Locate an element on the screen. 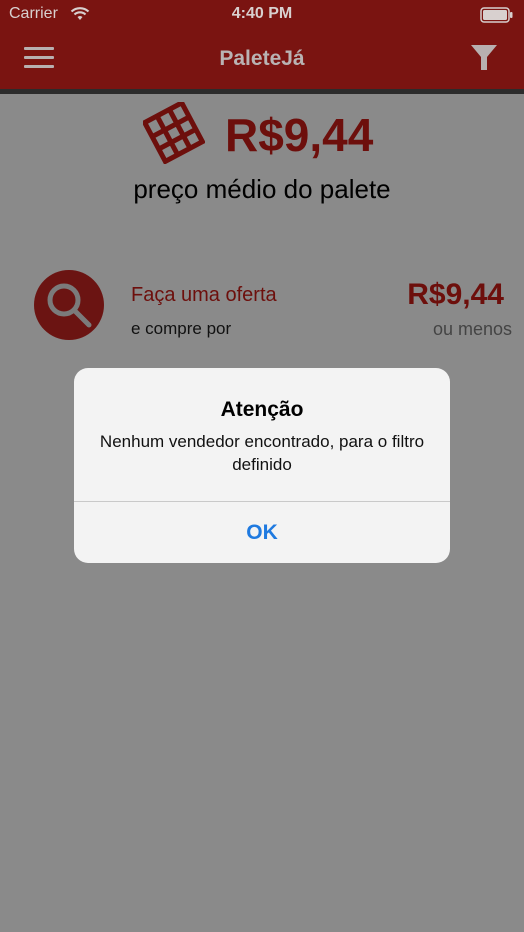  average-price-row: R$9,44 is located at coordinates (262, 134).